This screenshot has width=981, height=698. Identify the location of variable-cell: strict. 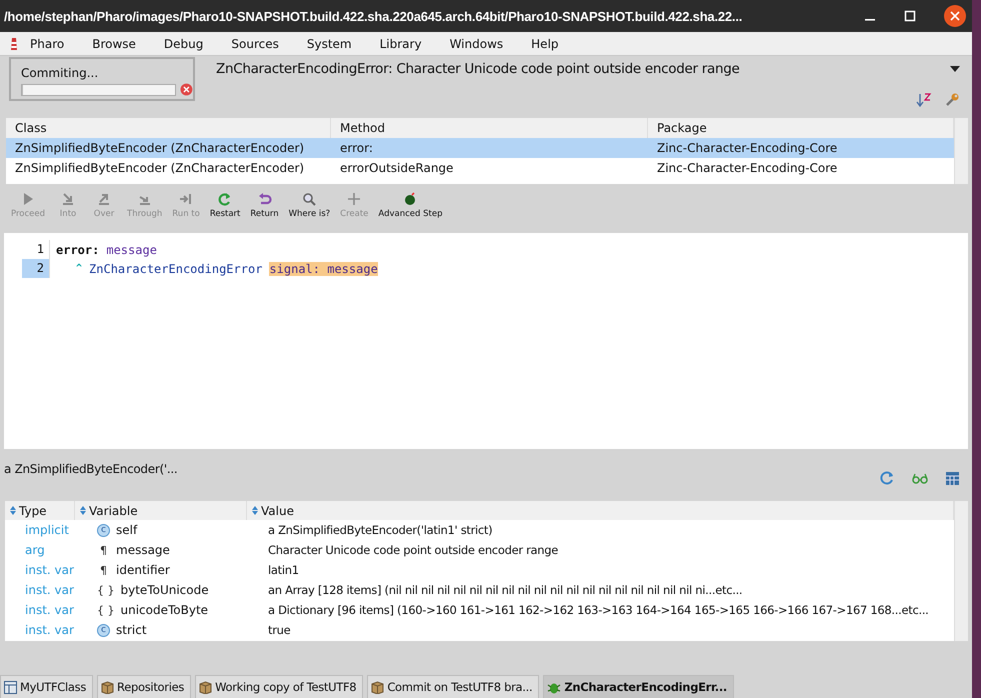
(131, 630).